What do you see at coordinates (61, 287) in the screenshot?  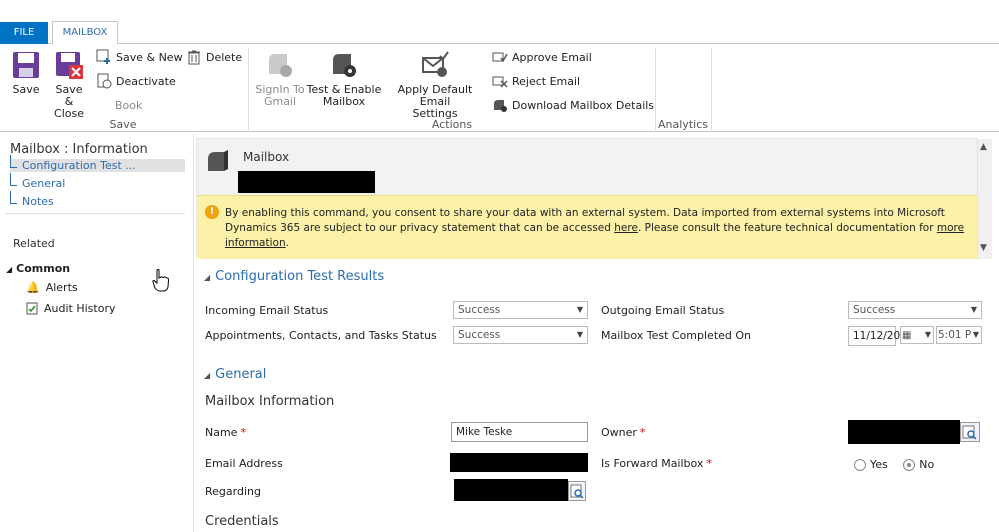 I see `alerts-label: Alerts` at bounding box center [61, 287].